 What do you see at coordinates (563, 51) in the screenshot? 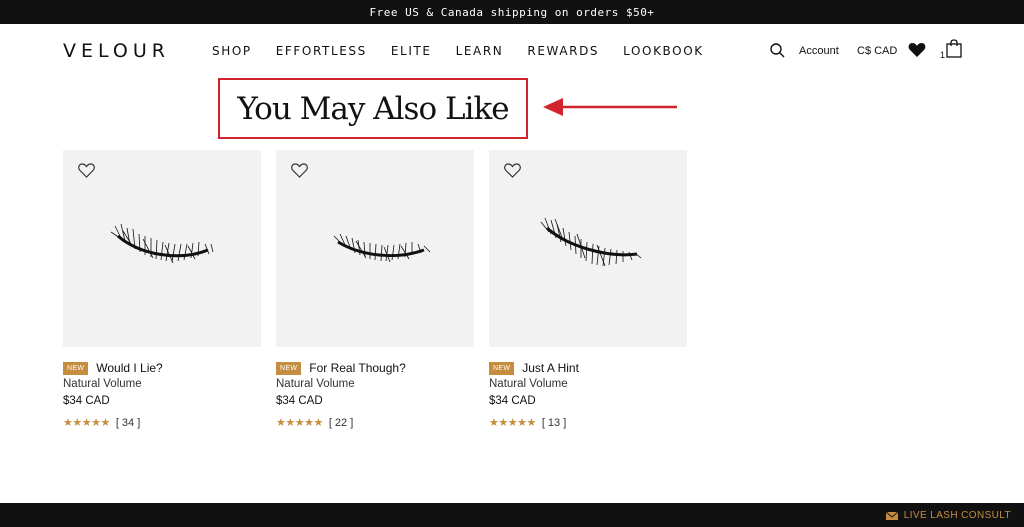
I see `nav-rewards: REWARDS` at bounding box center [563, 51].